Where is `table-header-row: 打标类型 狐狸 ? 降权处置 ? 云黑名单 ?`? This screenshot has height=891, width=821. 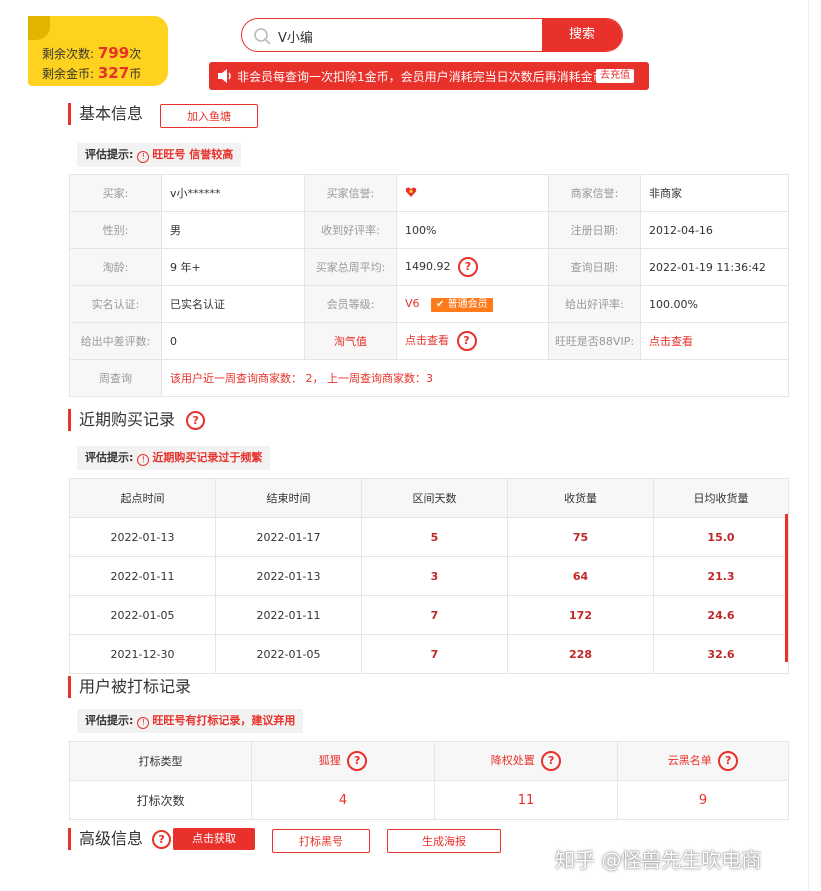
table-header-row: 打标类型 狐狸 ? 降权处置 ? 云黑名单 ? is located at coordinates (429, 761).